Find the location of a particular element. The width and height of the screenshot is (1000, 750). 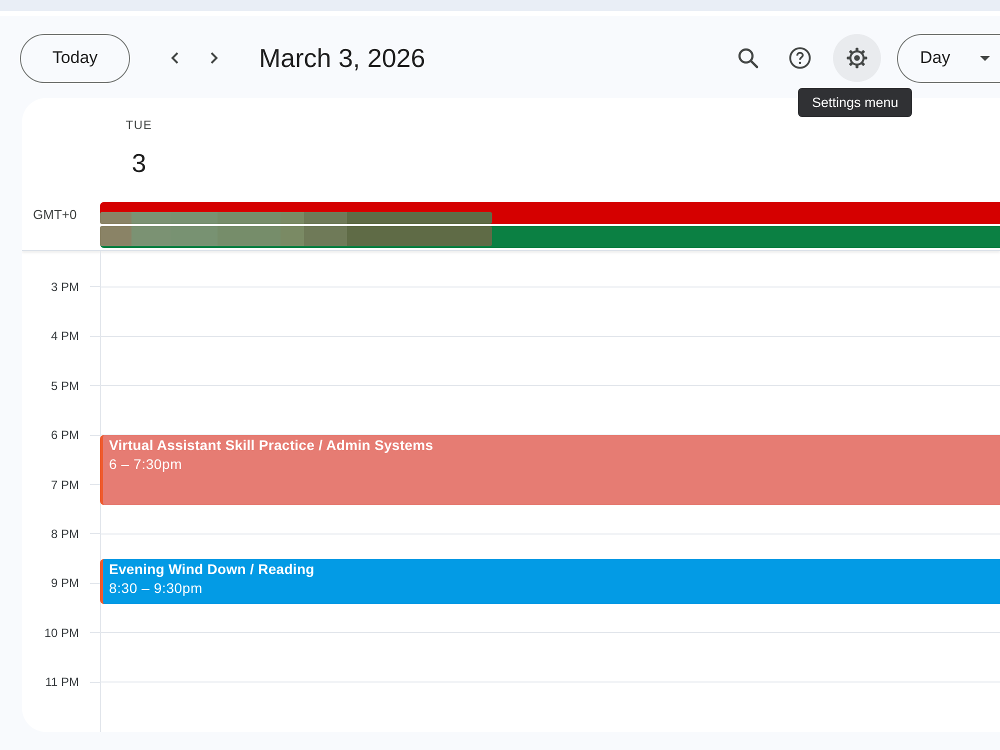

settings-button is located at coordinates (857, 58).